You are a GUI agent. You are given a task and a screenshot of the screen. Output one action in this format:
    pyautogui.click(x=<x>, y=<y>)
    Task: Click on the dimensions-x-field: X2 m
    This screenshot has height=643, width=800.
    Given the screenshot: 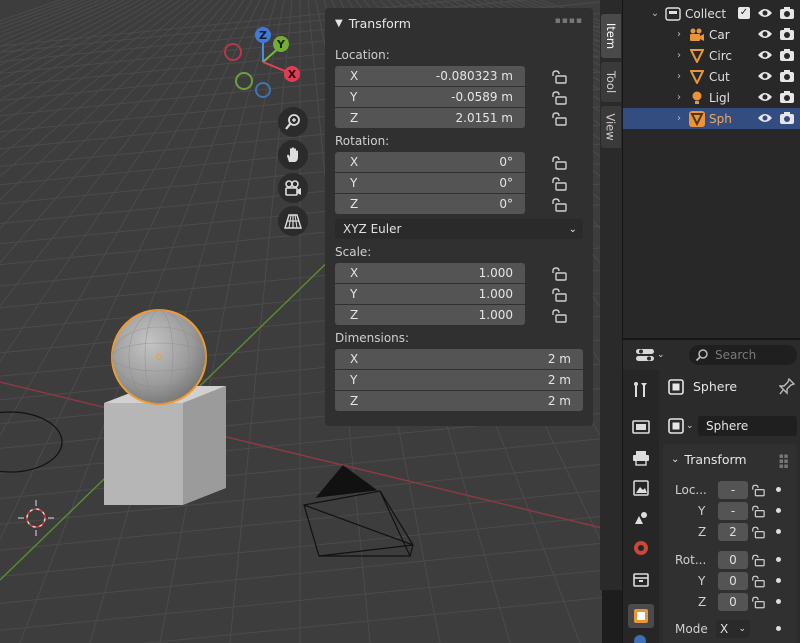 What is the action you would take?
    pyautogui.click(x=459, y=359)
    